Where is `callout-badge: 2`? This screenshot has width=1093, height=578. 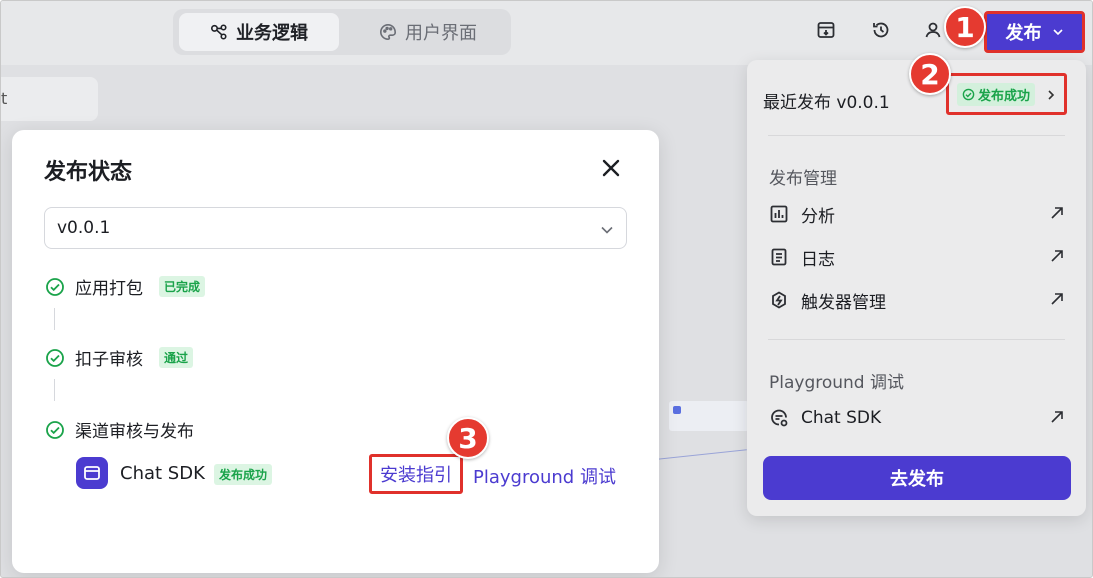 callout-badge: 2 is located at coordinates (930, 74).